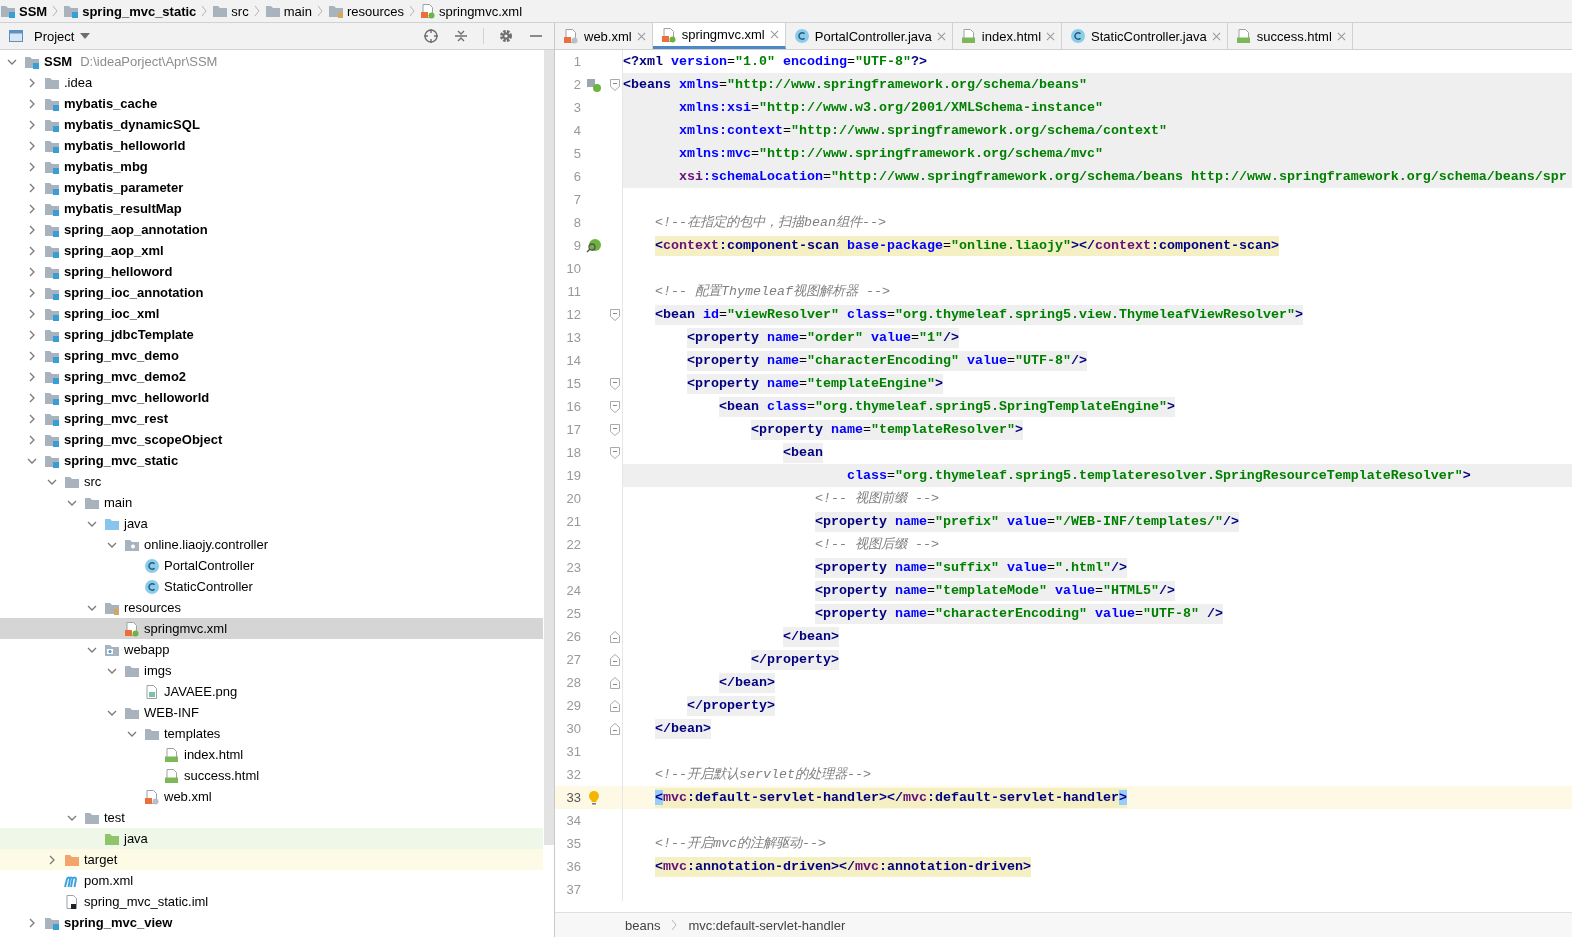 This screenshot has height=937, width=1572. Describe the element at coordinates (431, 36) in the screenshot. I see `locate-icon` at that location.